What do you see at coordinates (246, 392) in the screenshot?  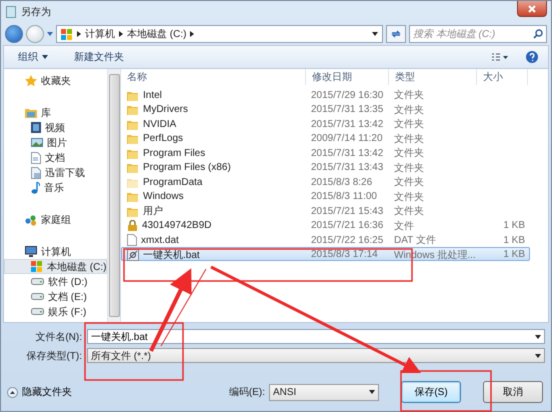 I see `field-label: 编码(E):` at bounding box center [246, 392].